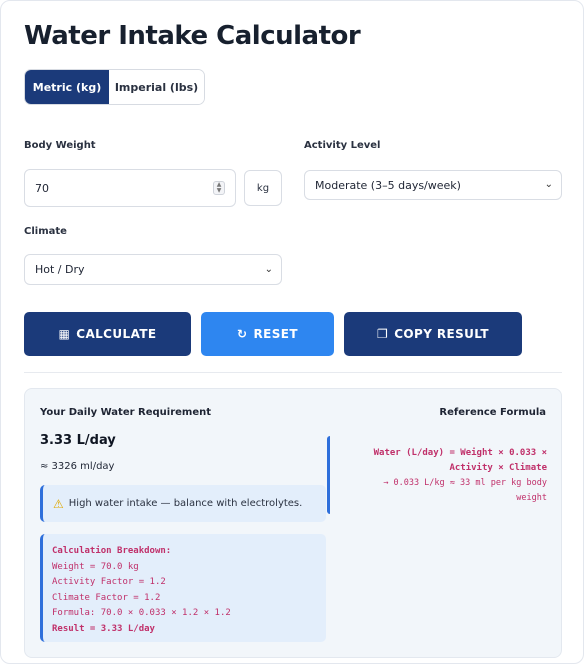  Describe the element at coordinates (67, 87) in the screenshot. I see `metric-toggle-button: Metric (kg)` at that location.